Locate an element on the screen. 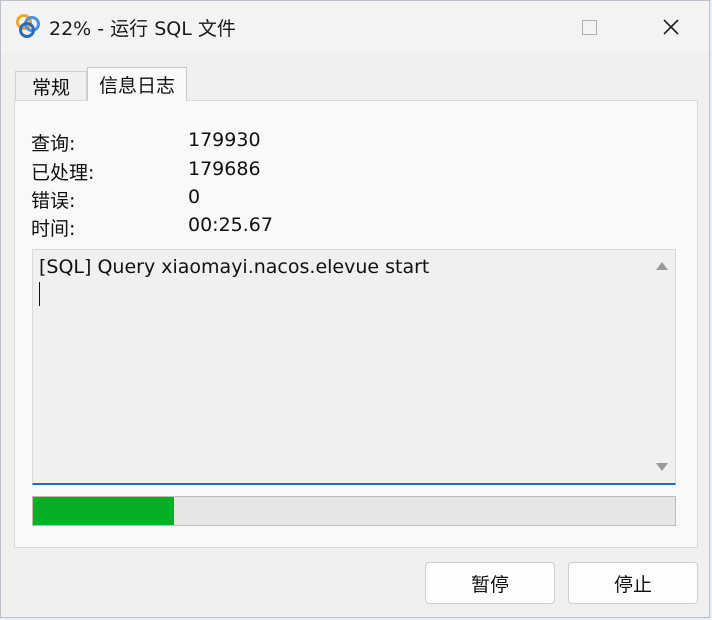 The height and width of the screenshot is (620, 712). log-line: [SQL] Query xiaomayi.nacos.elevue start is located at coordinates (234, 267).